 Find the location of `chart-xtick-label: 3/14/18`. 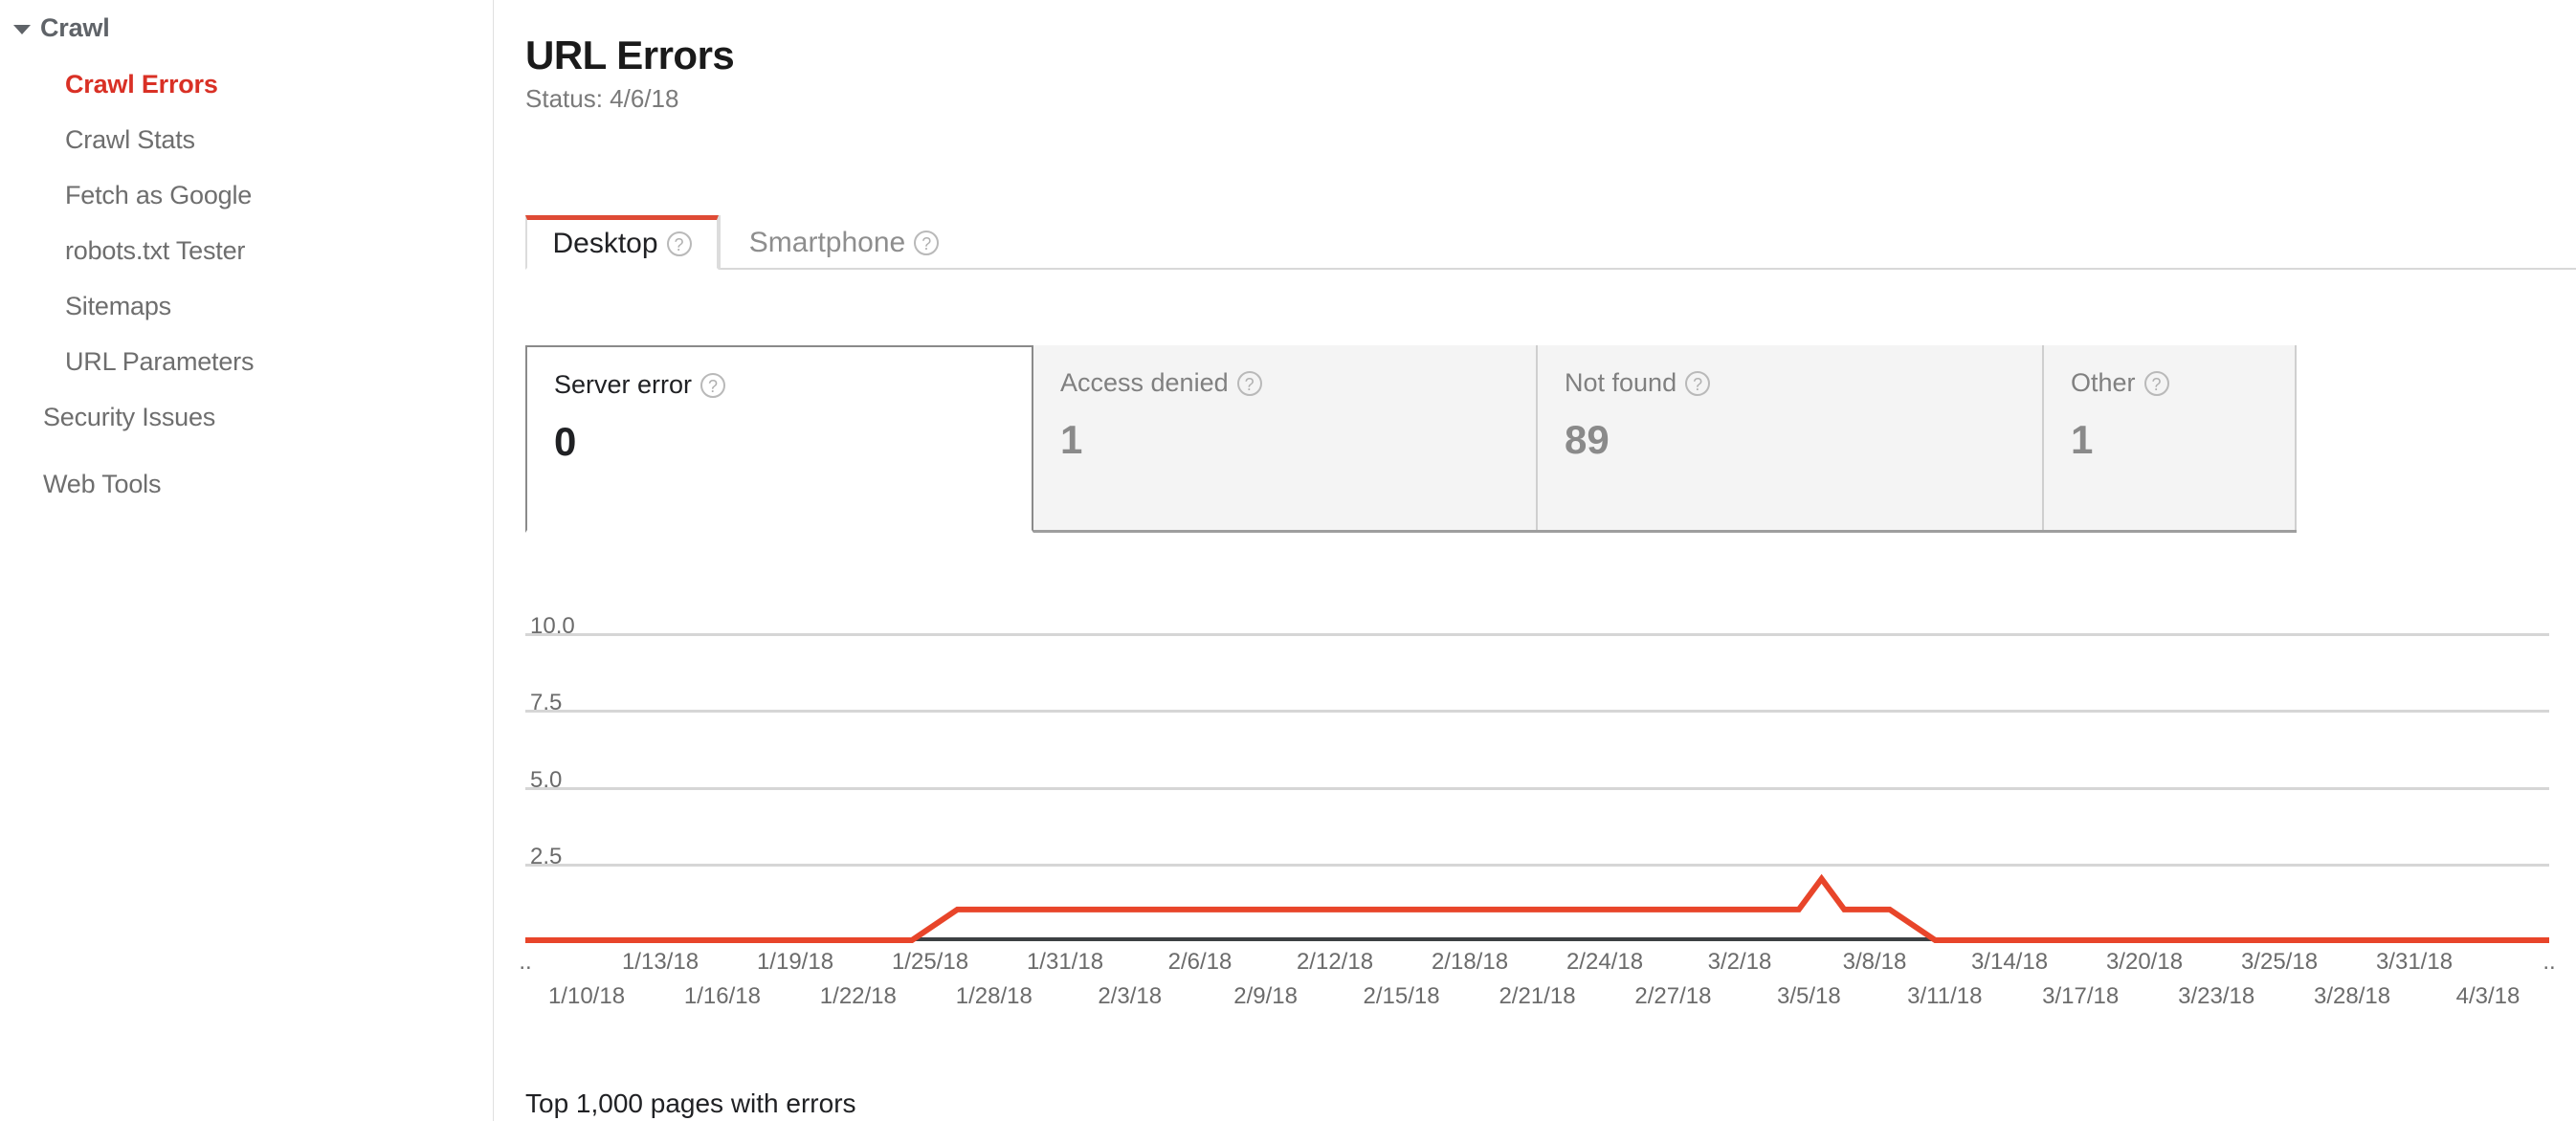

chart-xtick-label: 3/14/18 is located at coordinates (2009, 962).